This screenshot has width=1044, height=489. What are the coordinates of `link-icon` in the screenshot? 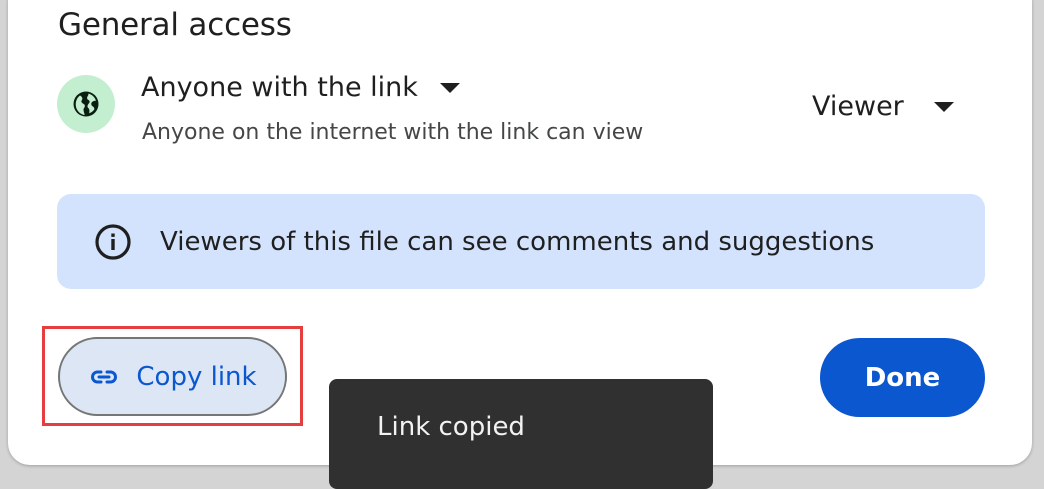 It's located at (104, 376).